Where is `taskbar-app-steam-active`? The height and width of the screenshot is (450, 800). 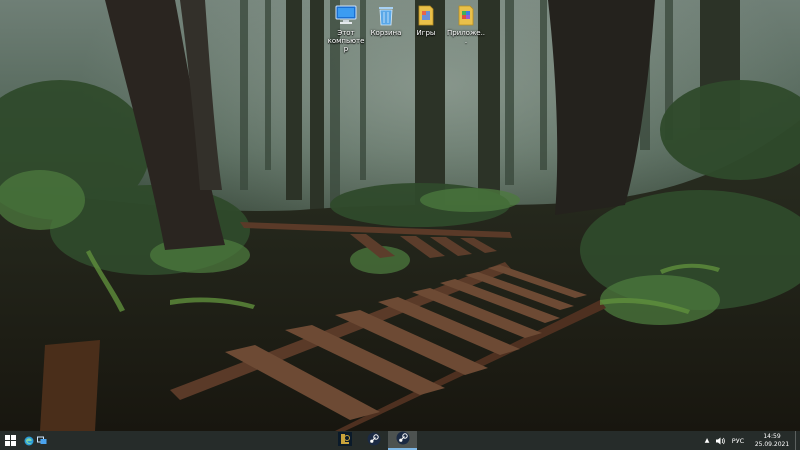 taskbar-app-steam-active is located at coordinates (402, 440).